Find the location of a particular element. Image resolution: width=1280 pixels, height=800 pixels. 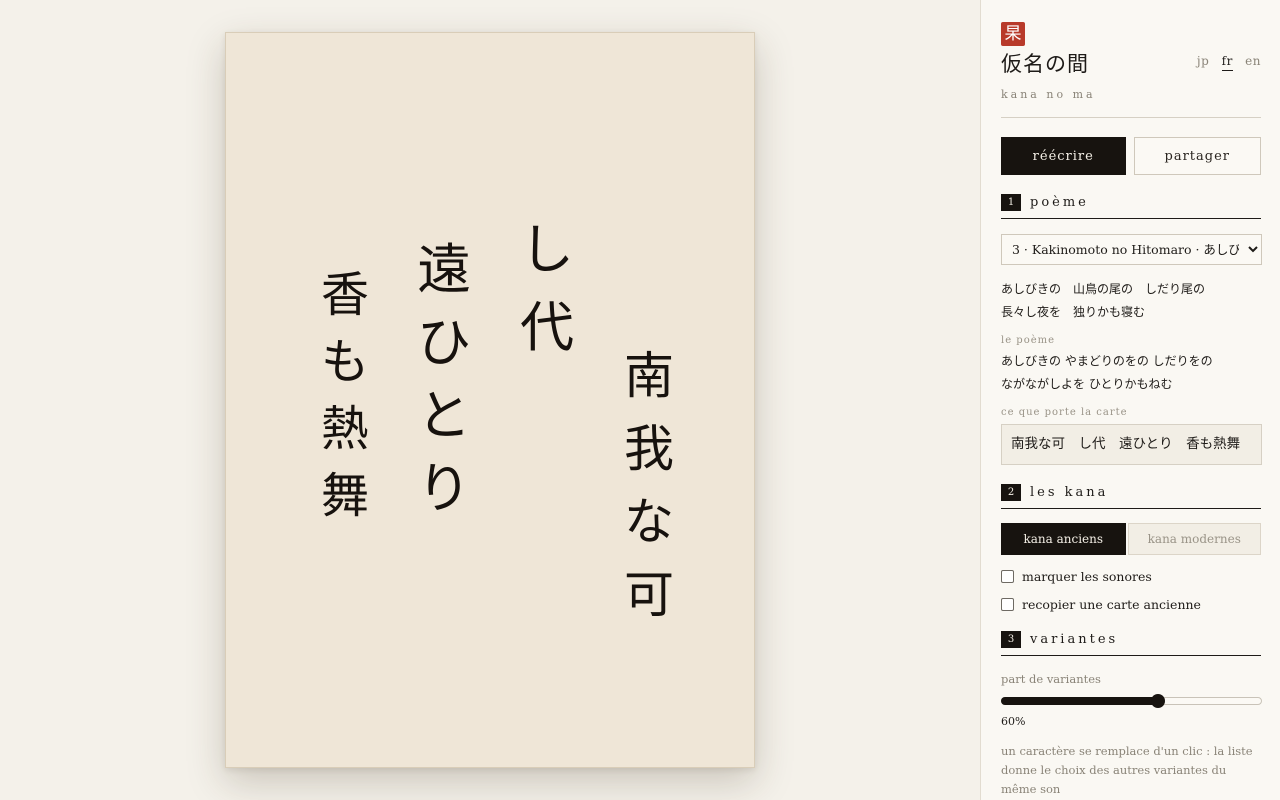

poem-text: あしびきの 山鳥の尾の しだり尾の 長々し夜を 独りかも寝む is located at coordinates (1131, 301).